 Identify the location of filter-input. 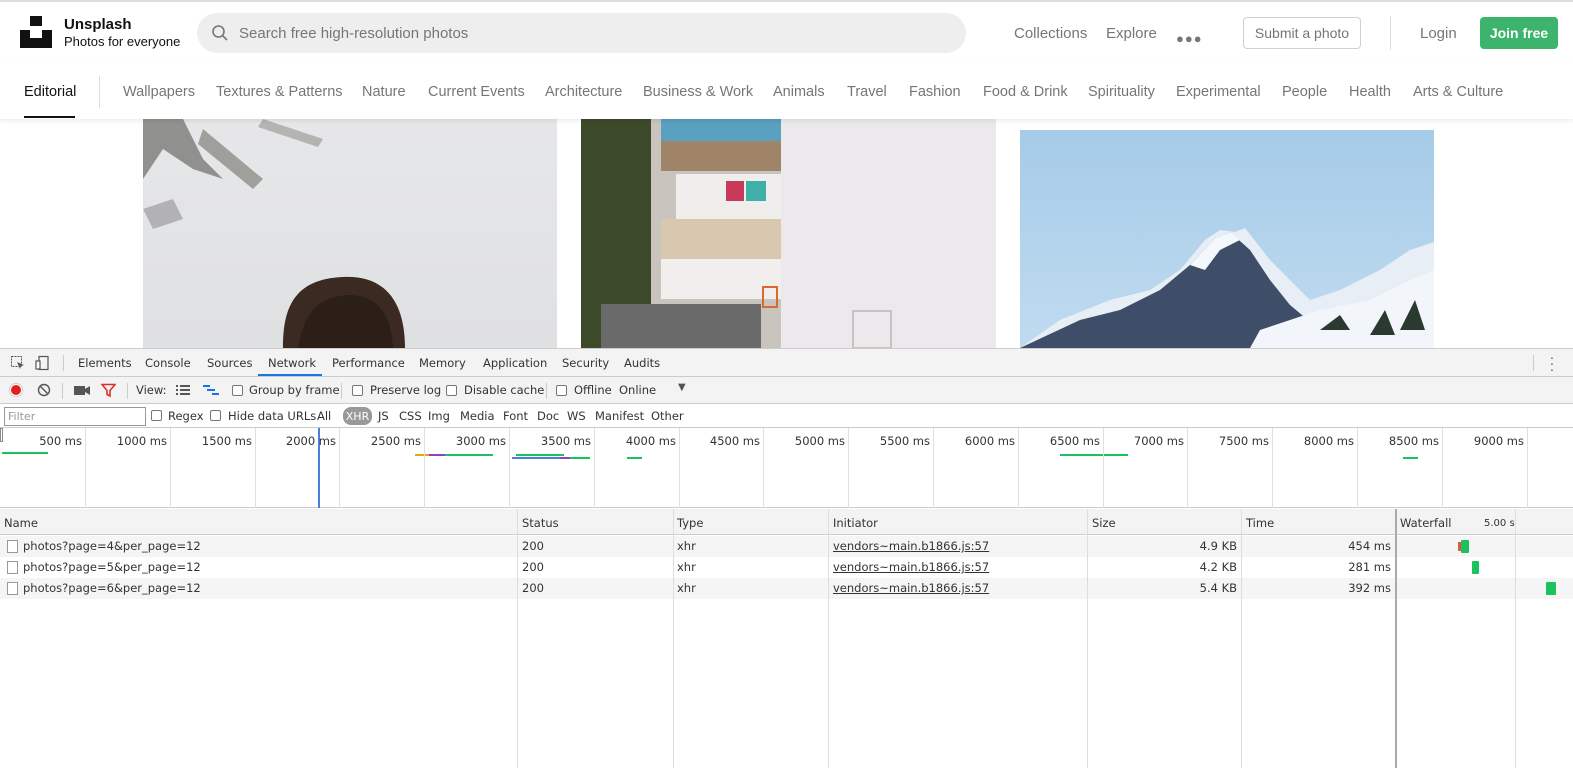
(75, 416).